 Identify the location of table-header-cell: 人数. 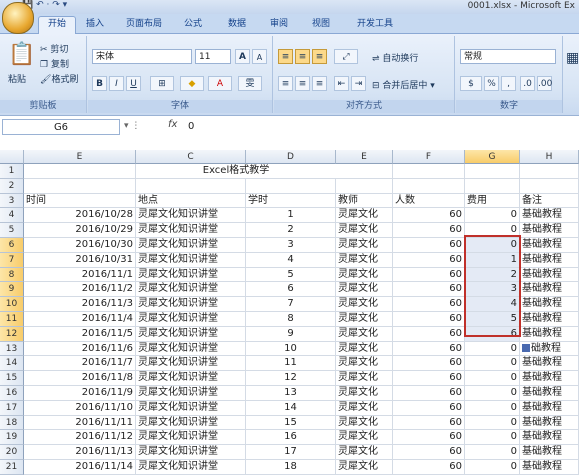
(429, 201).